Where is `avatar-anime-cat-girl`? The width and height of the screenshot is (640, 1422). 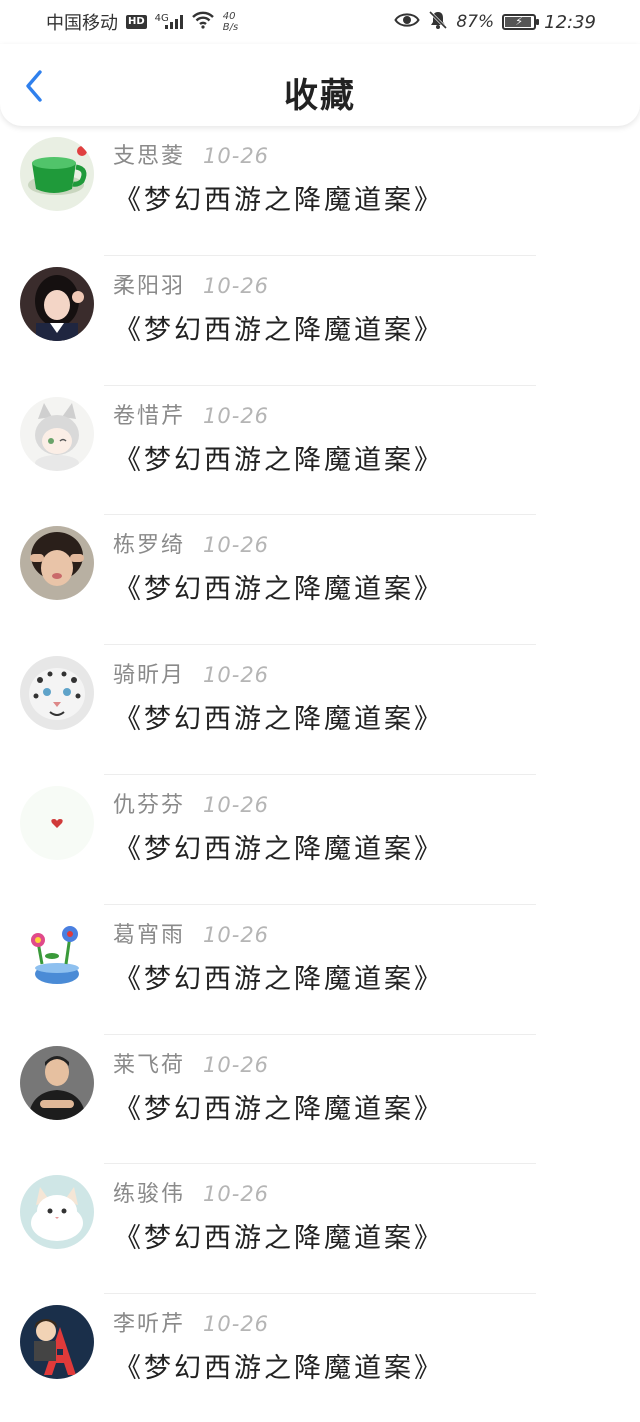 avatar-anime-cat-girl is located at coordinates (57, 433).